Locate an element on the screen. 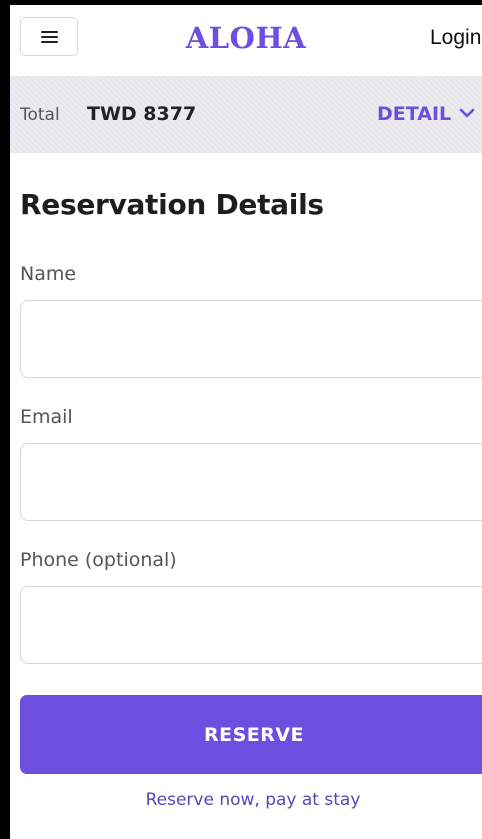  total-summary-bar: Total TWD 8377 DETAIL is located at coordinates (246, 114).